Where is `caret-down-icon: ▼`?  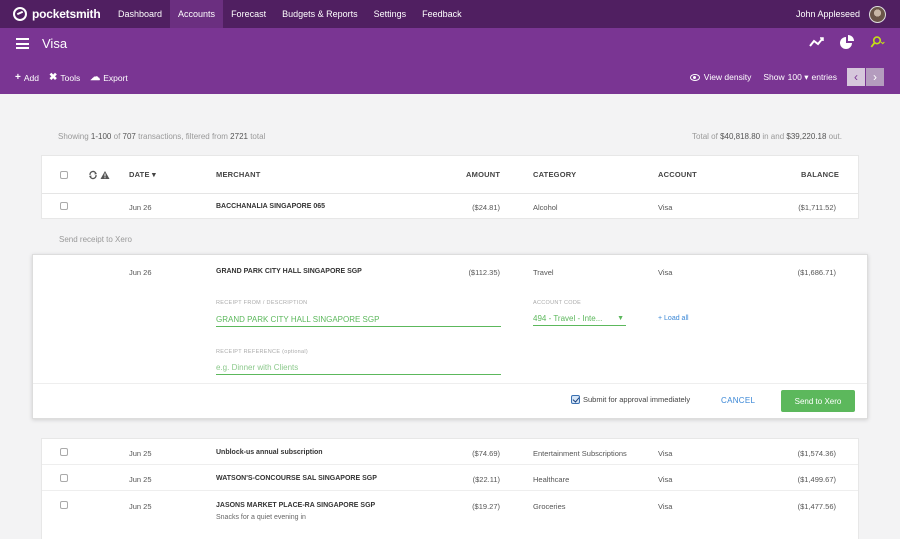 caret-down-icon: ▼ is located at coordinates (620, 318).